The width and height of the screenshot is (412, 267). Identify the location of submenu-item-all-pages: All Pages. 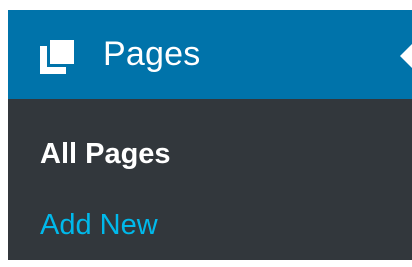
(105, 154).